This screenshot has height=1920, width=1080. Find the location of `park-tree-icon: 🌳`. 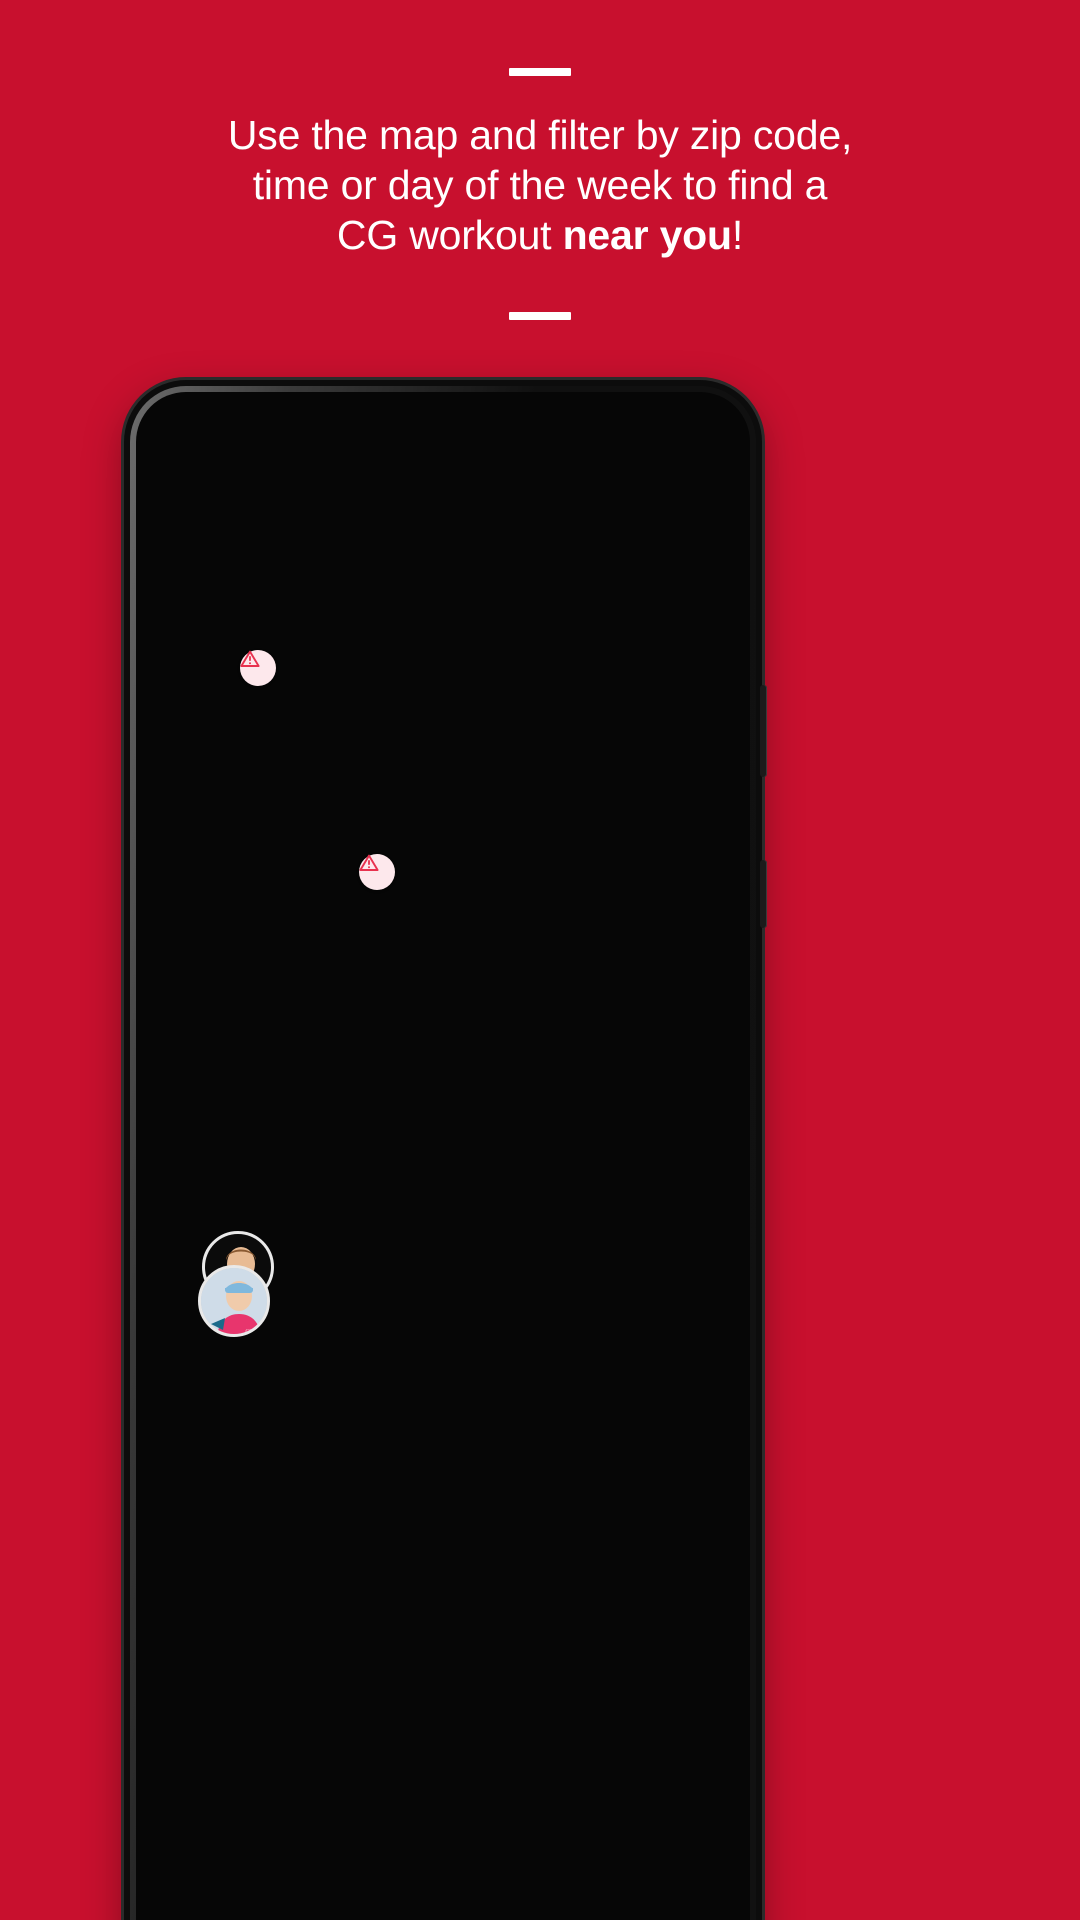

park-tree-icon: 🌳 is located at coordinates (406, 719).